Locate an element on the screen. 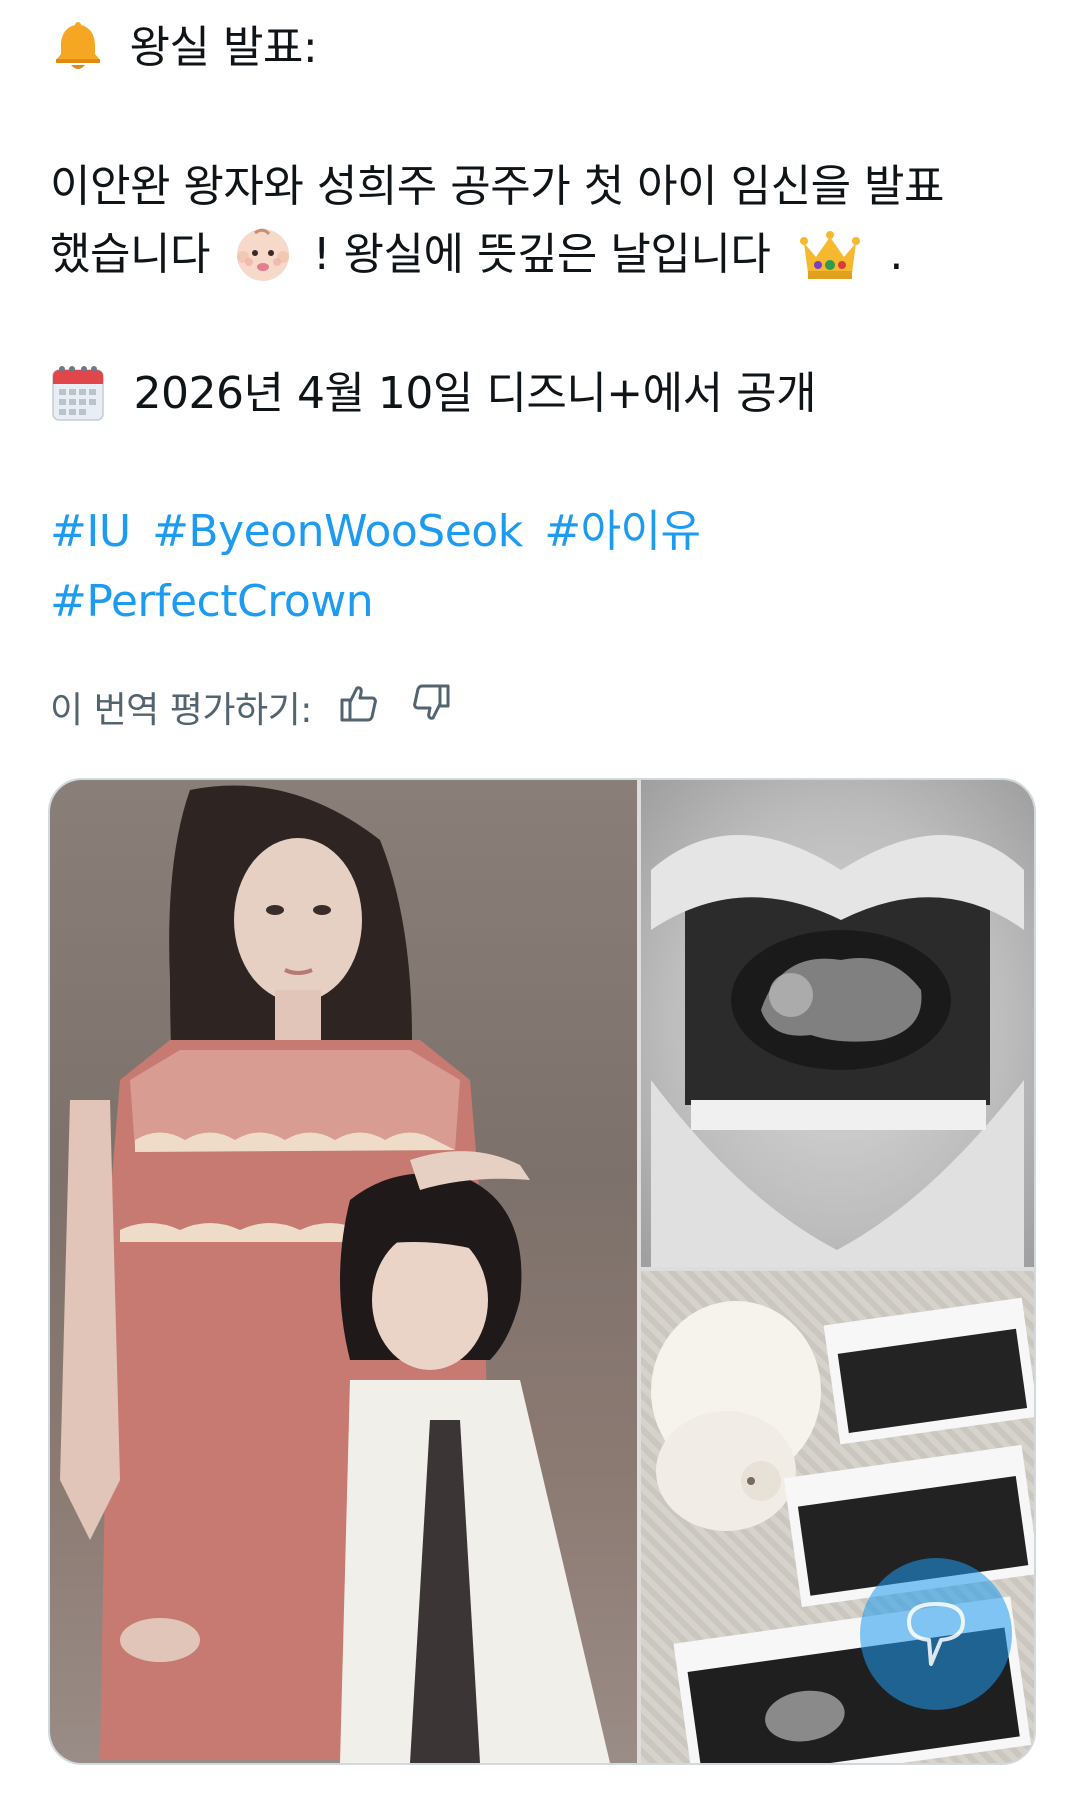 The image size is (1080, 1809). release-date-line: 2026년 4월 10일 디즈니+에서 공개 is located at coordinates (433, 394).